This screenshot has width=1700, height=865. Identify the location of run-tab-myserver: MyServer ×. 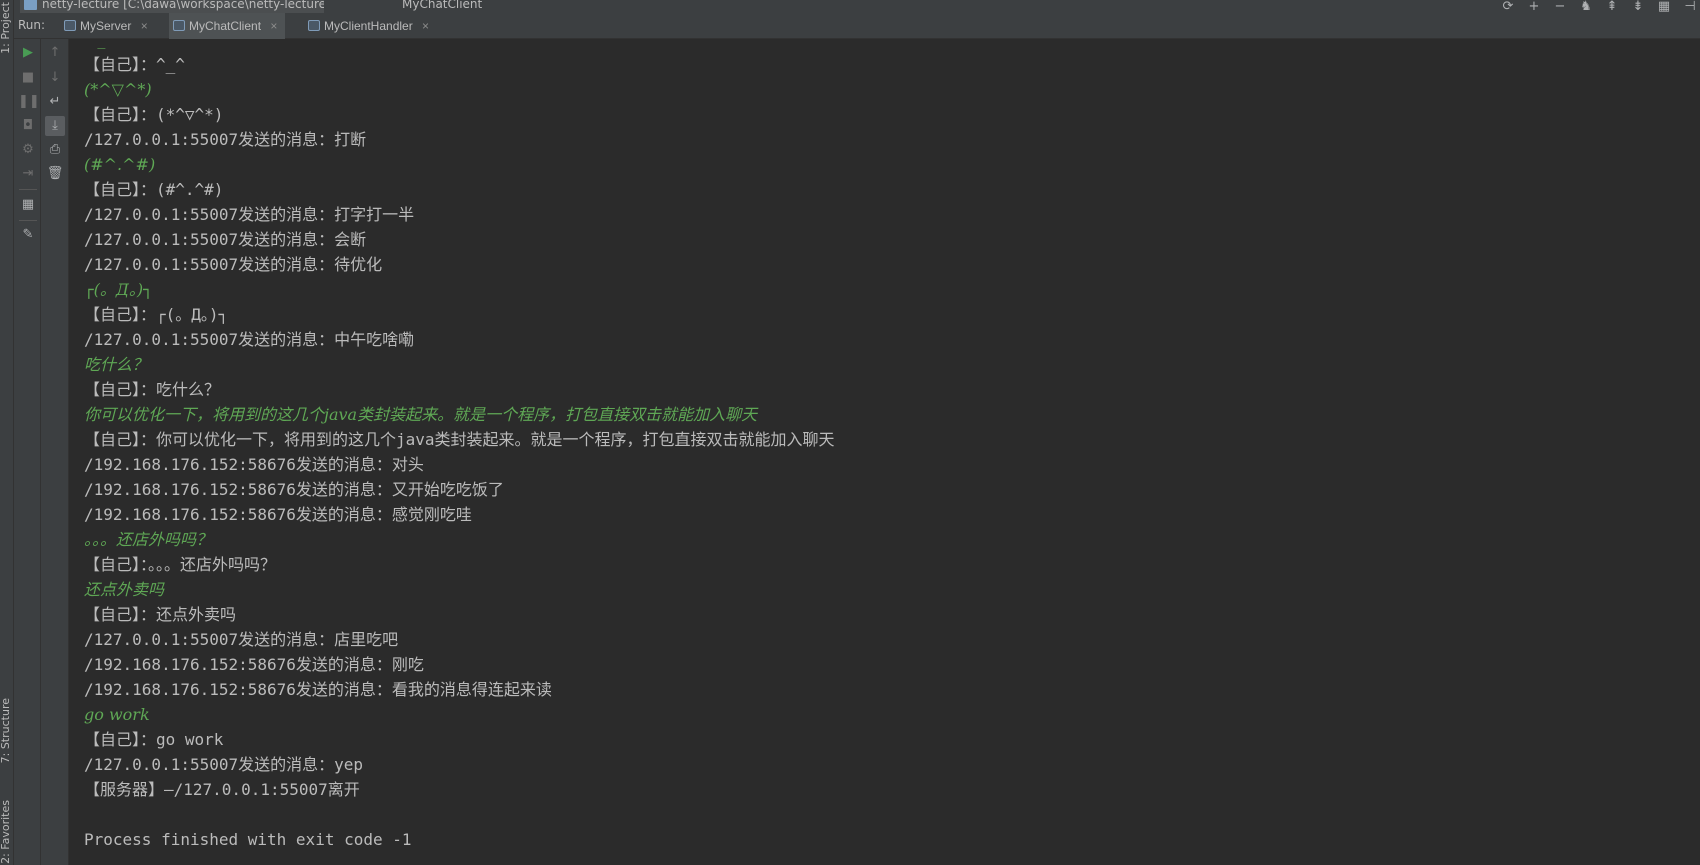
(108, 26).